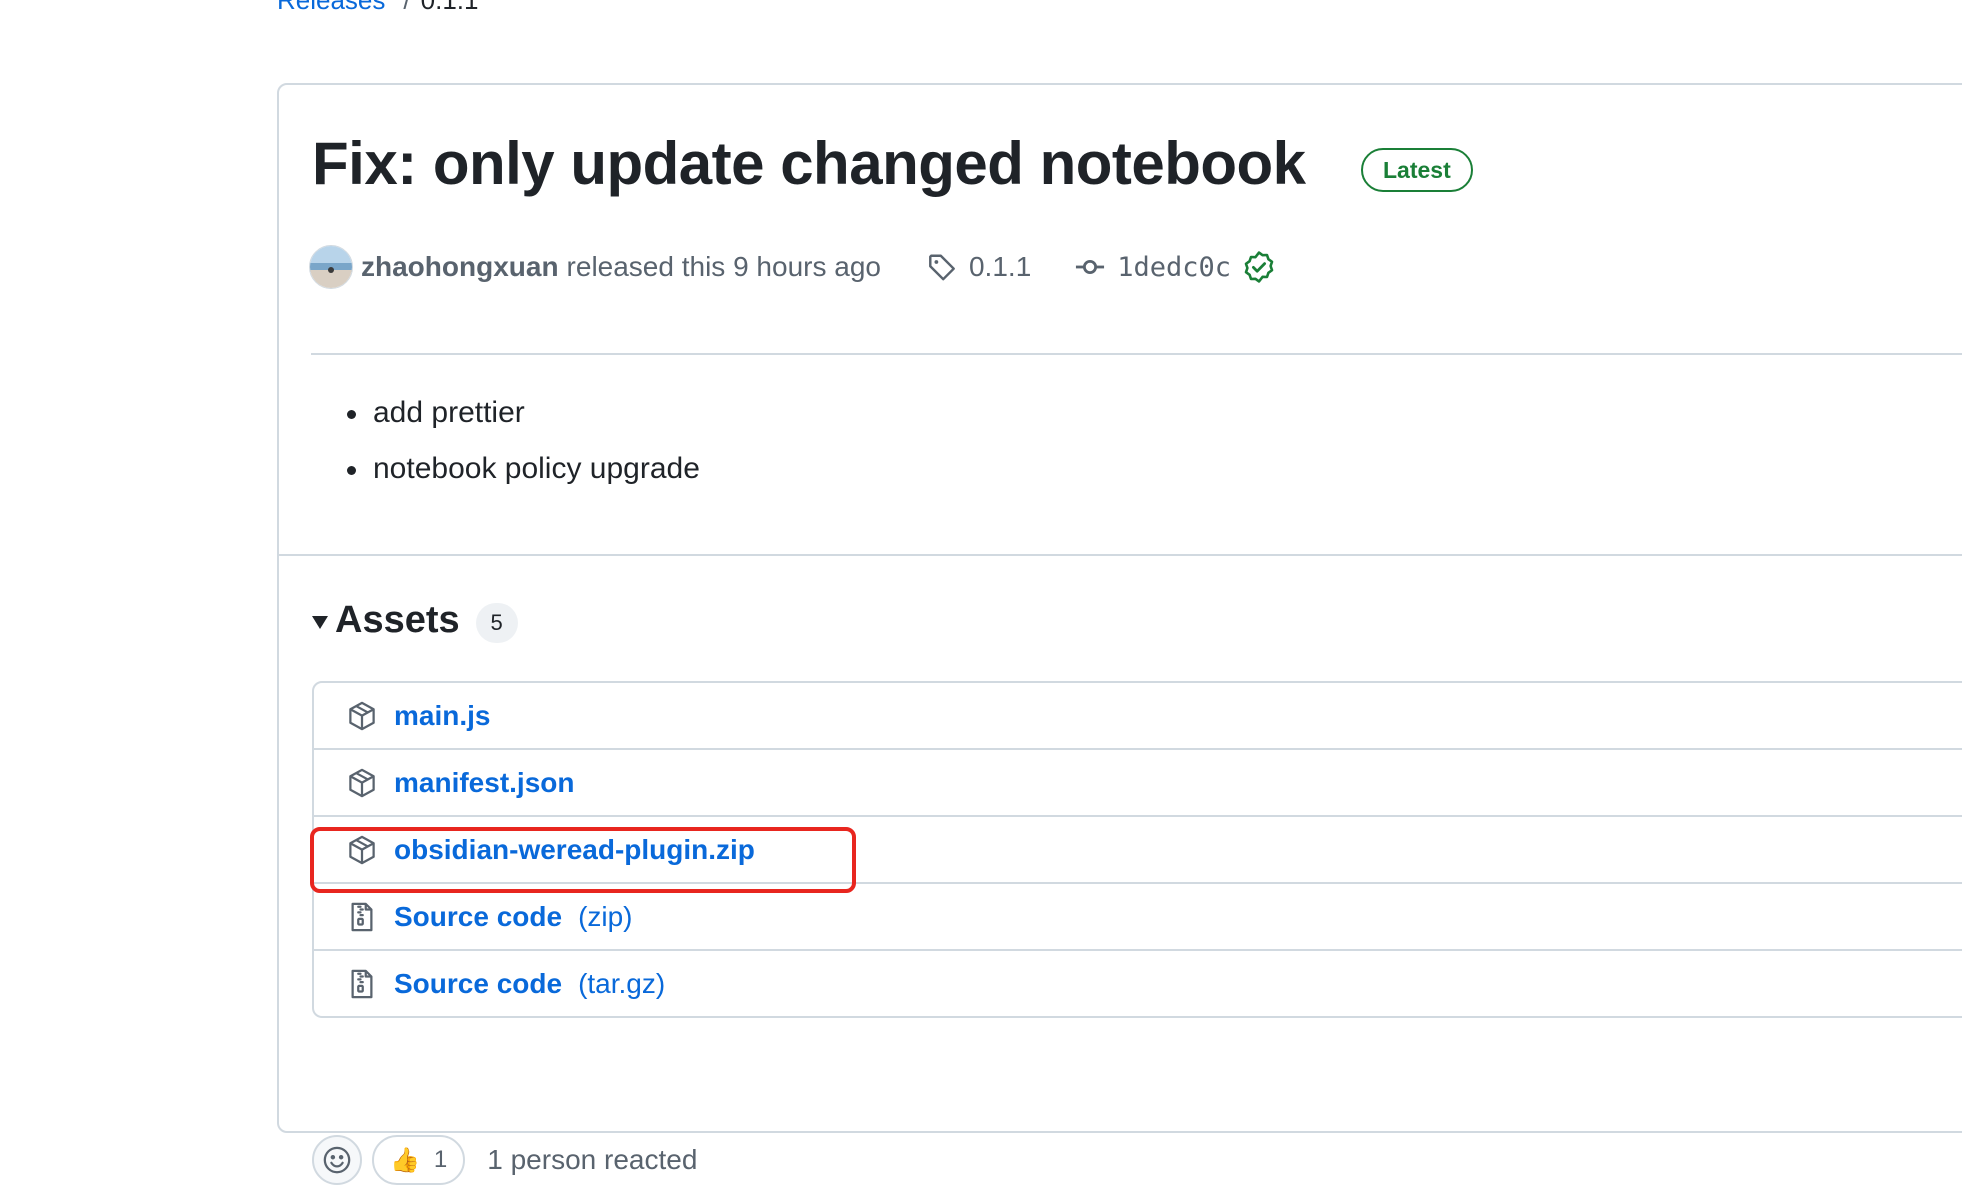 The width and height of the screenshot is (1962, 1185). I want to click on asset-link: obsidian-weread-plugin.zip, so click(574, 850).